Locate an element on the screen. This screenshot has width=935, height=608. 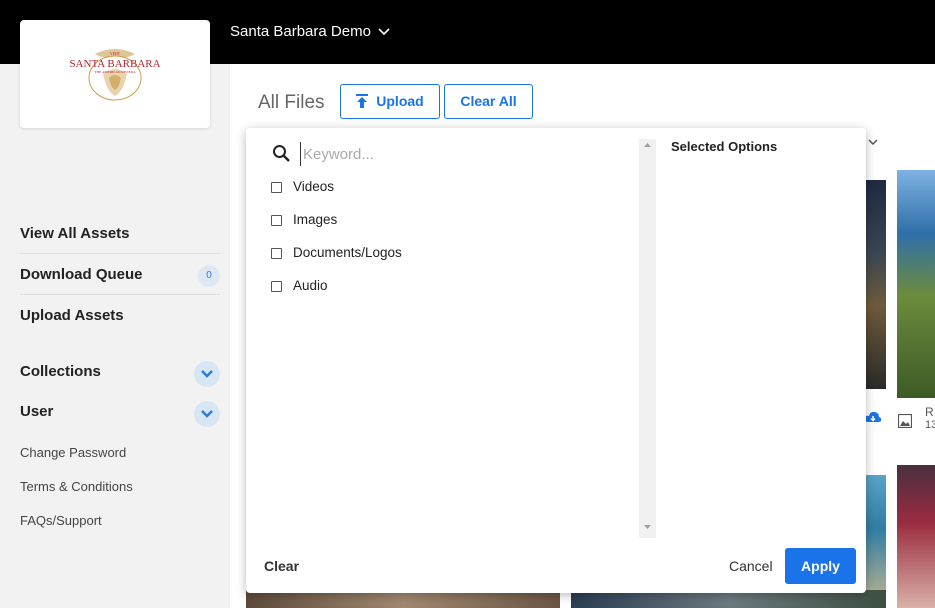
download-count-badge: 0 is located at coordinates (209, 276).